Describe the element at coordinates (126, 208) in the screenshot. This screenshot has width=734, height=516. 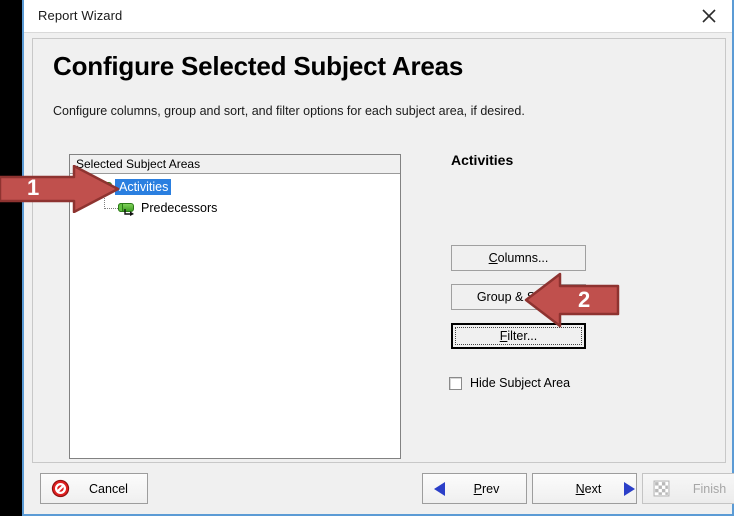
I see `subject-area-link-icon` at that location.